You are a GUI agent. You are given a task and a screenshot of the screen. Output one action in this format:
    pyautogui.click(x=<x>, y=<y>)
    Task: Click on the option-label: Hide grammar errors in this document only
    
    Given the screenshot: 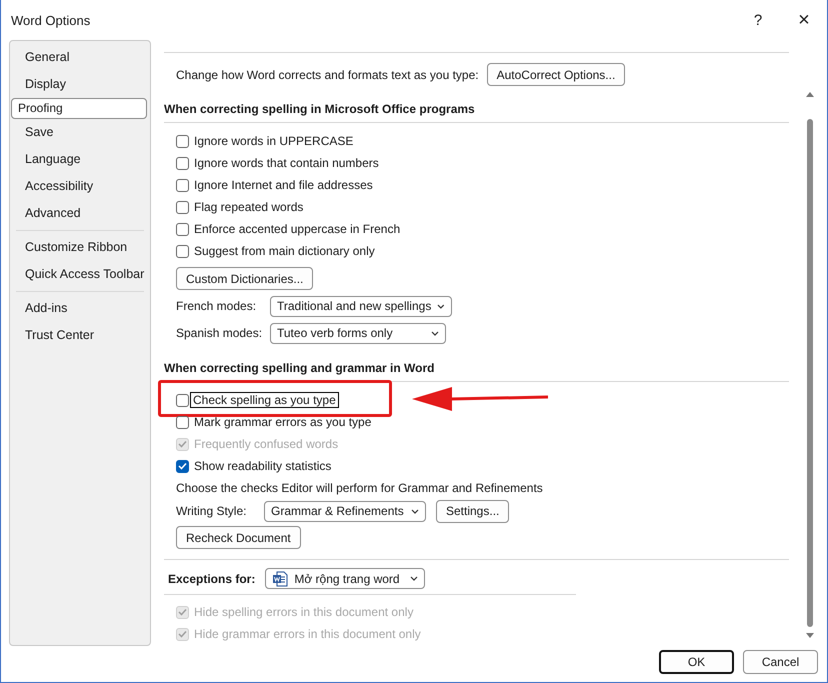 What is the action you would take?
    pyautogui.click(x=307, y=634)
    